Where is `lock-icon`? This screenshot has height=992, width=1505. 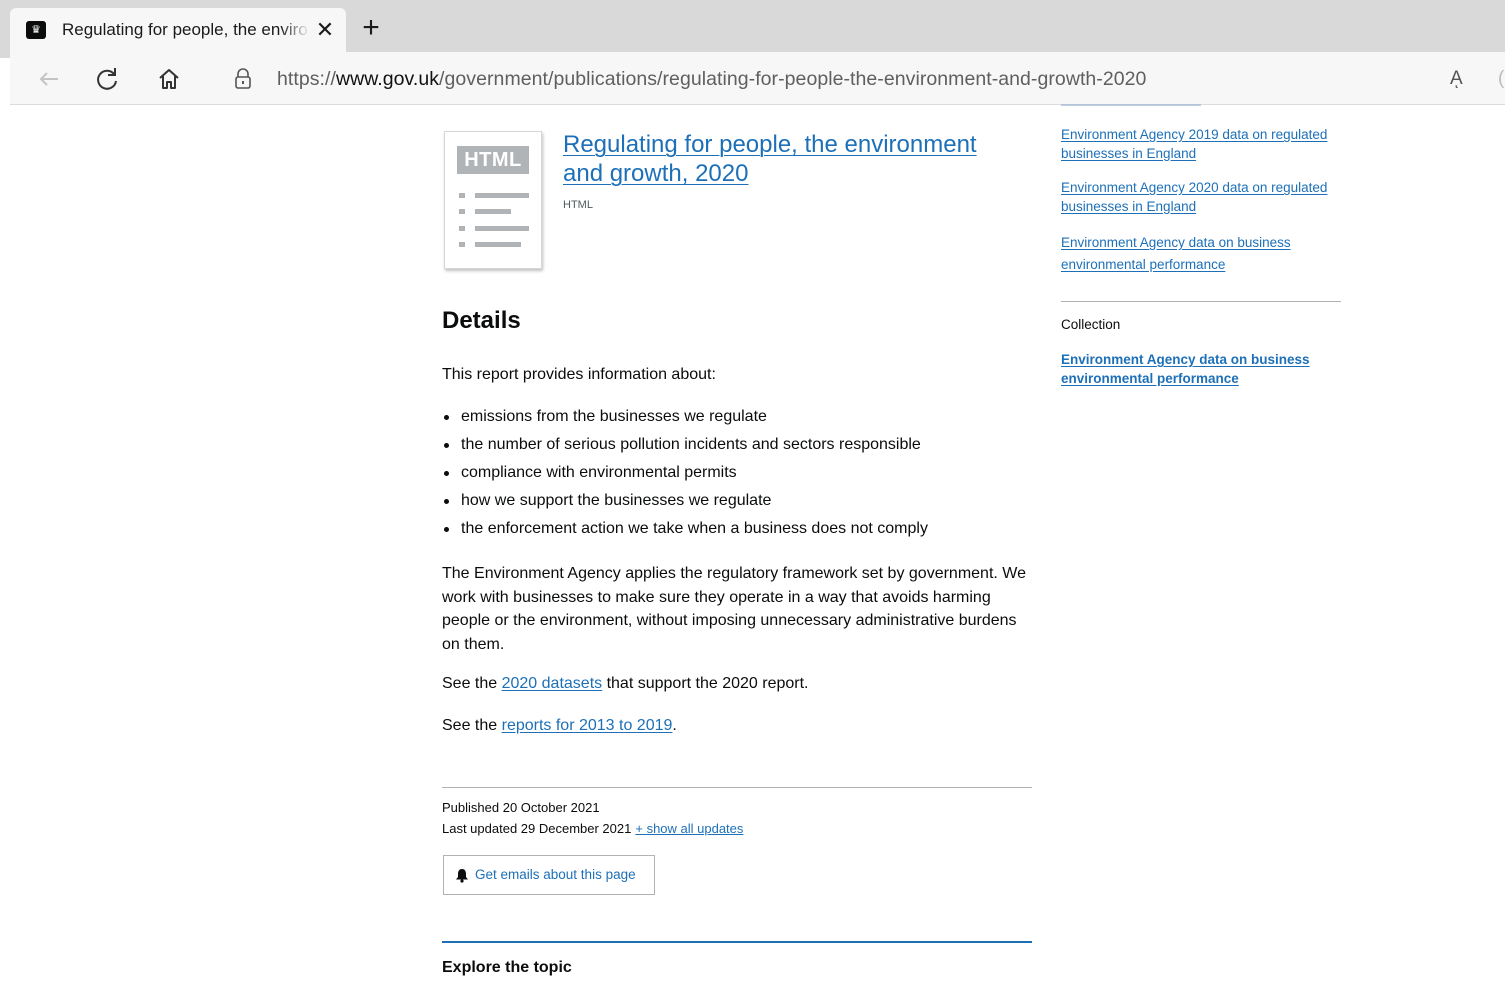
lock-icon is located at coordinates (243, 79).